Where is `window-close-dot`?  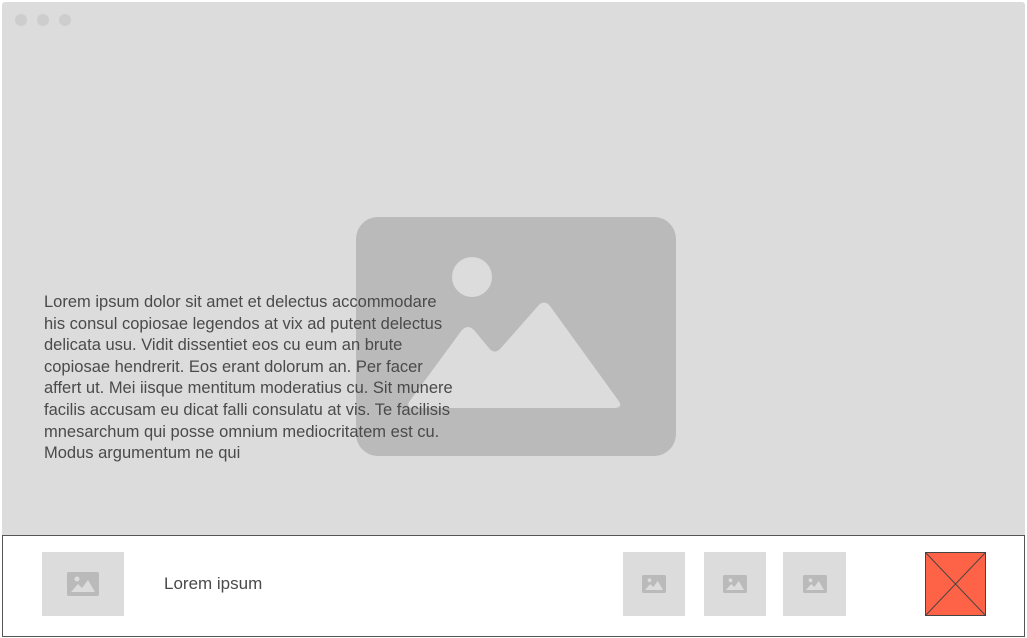
window-close-dot is located at coordinates (21, 20).